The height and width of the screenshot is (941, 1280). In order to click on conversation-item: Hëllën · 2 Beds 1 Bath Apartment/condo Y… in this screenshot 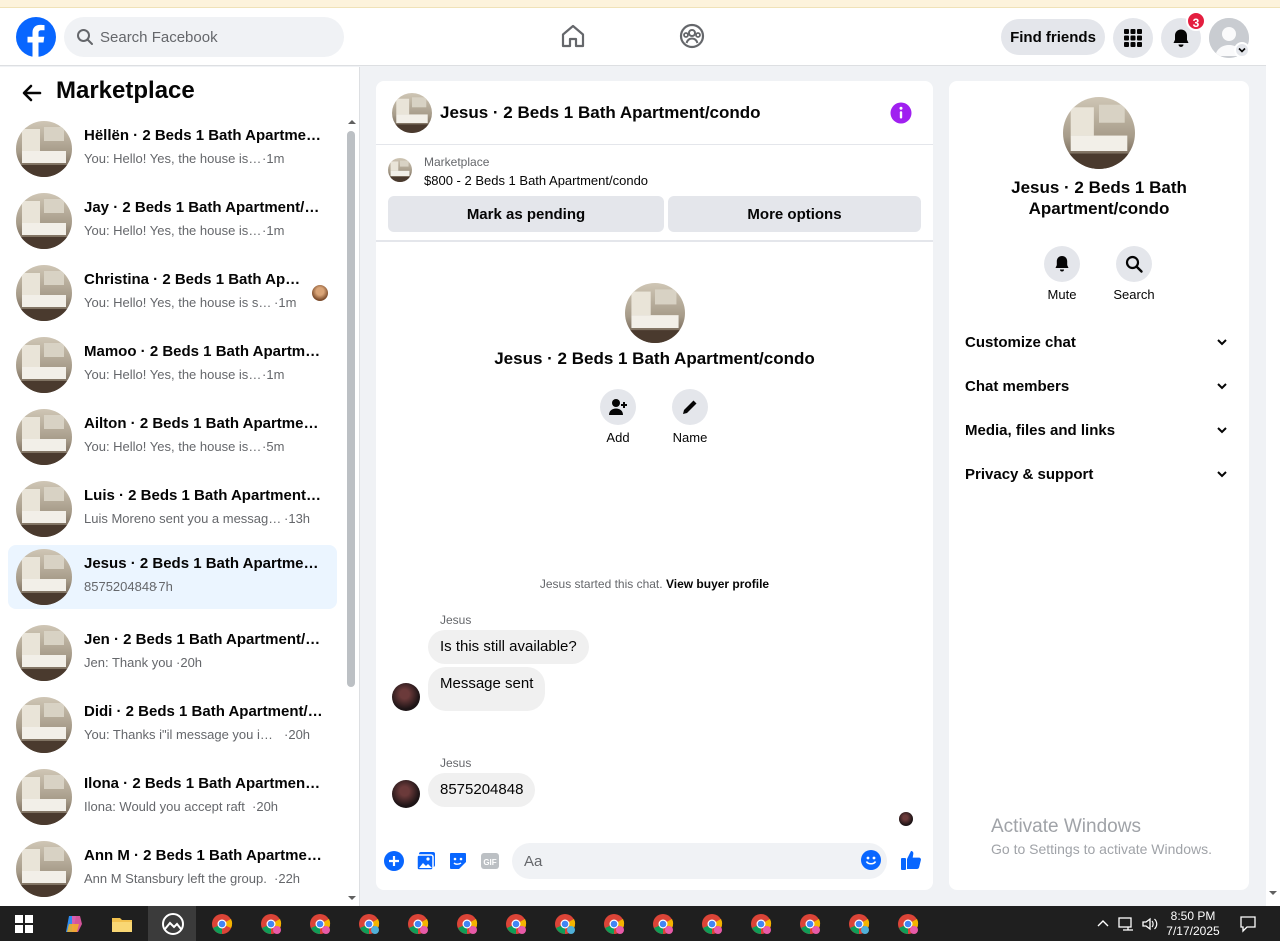, I will do `click(172, 149)`.